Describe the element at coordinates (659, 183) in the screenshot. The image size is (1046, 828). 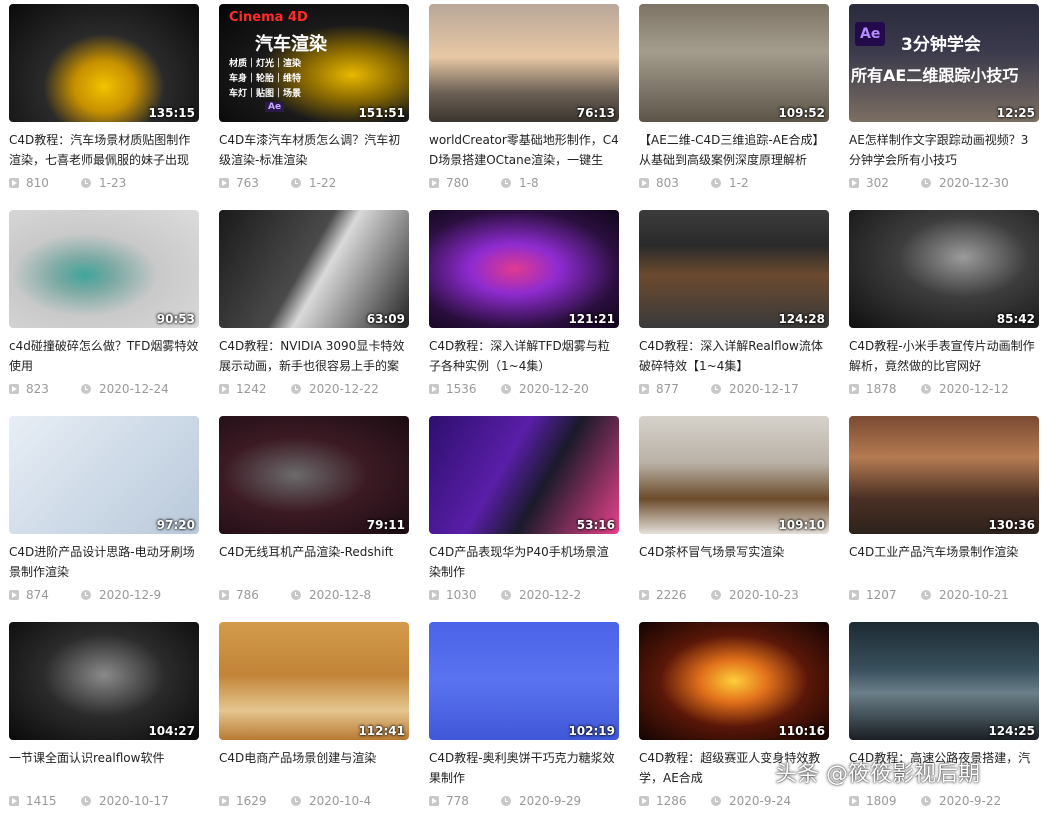
I see `view-count: 803` at that location.